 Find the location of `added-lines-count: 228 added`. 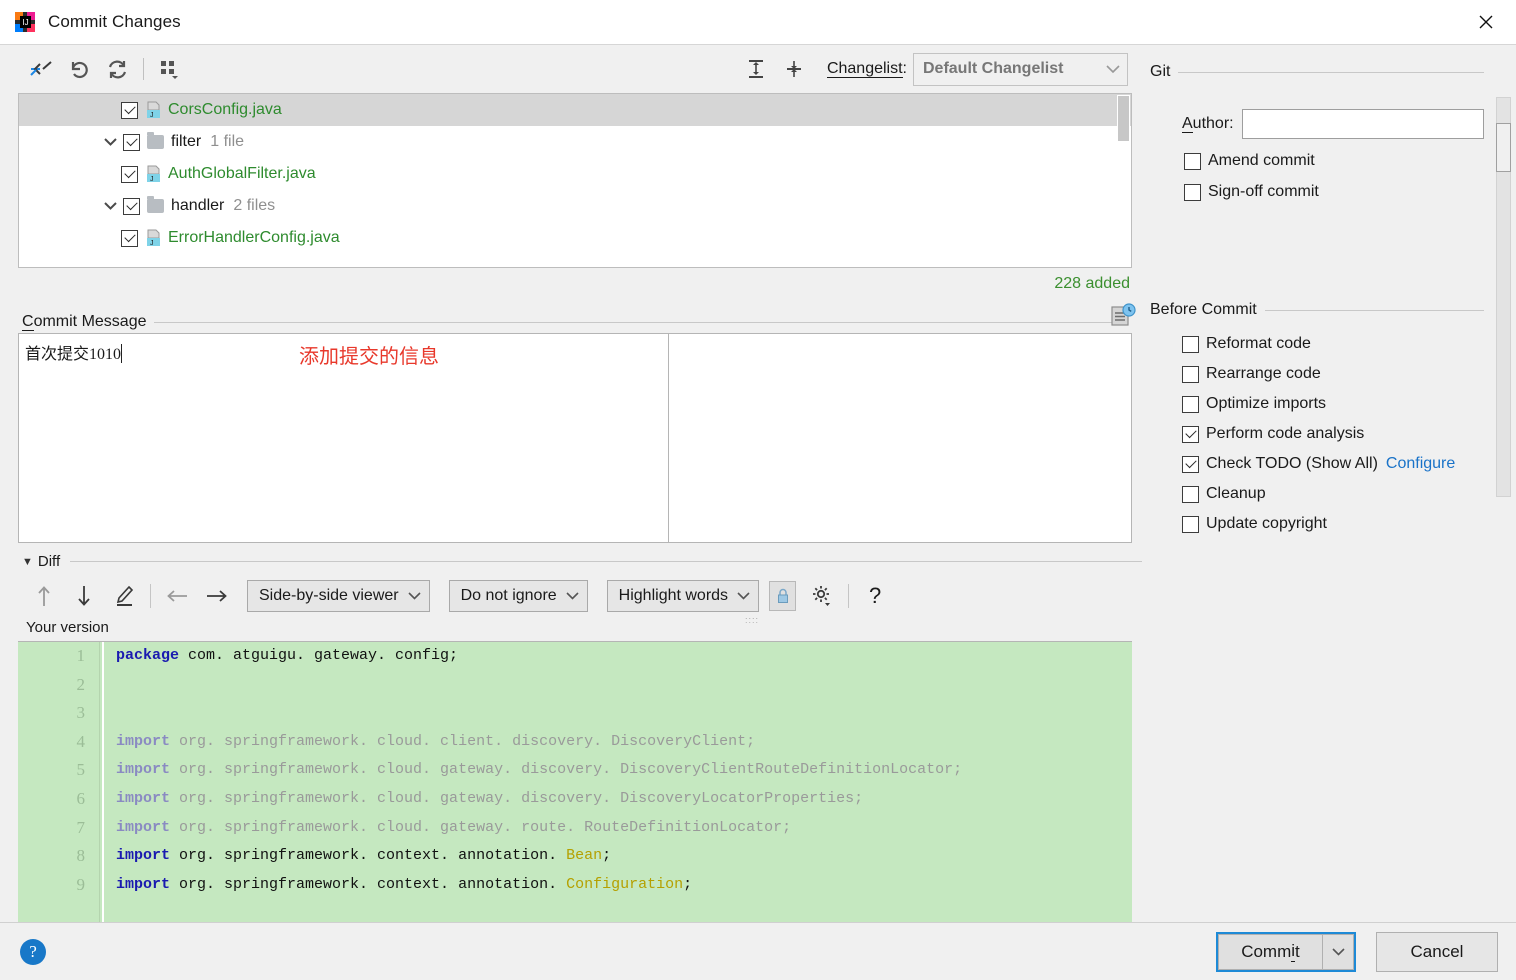

added-lines-count: 228 added is located at coordinates (1092, 283).